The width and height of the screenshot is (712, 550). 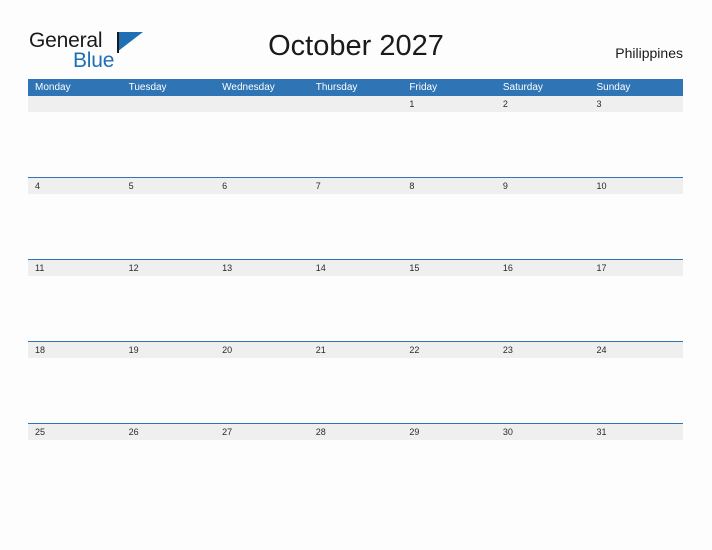 What do you see at coordinates (356, 46) in the screenshot?
I see `page-title: October 2027` at bounding box center [356, 46].